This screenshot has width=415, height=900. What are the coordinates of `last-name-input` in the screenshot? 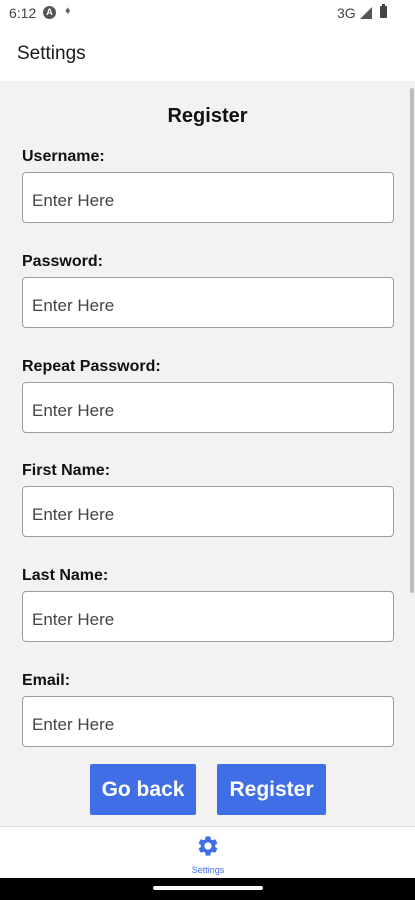 It's located at (208, 616).